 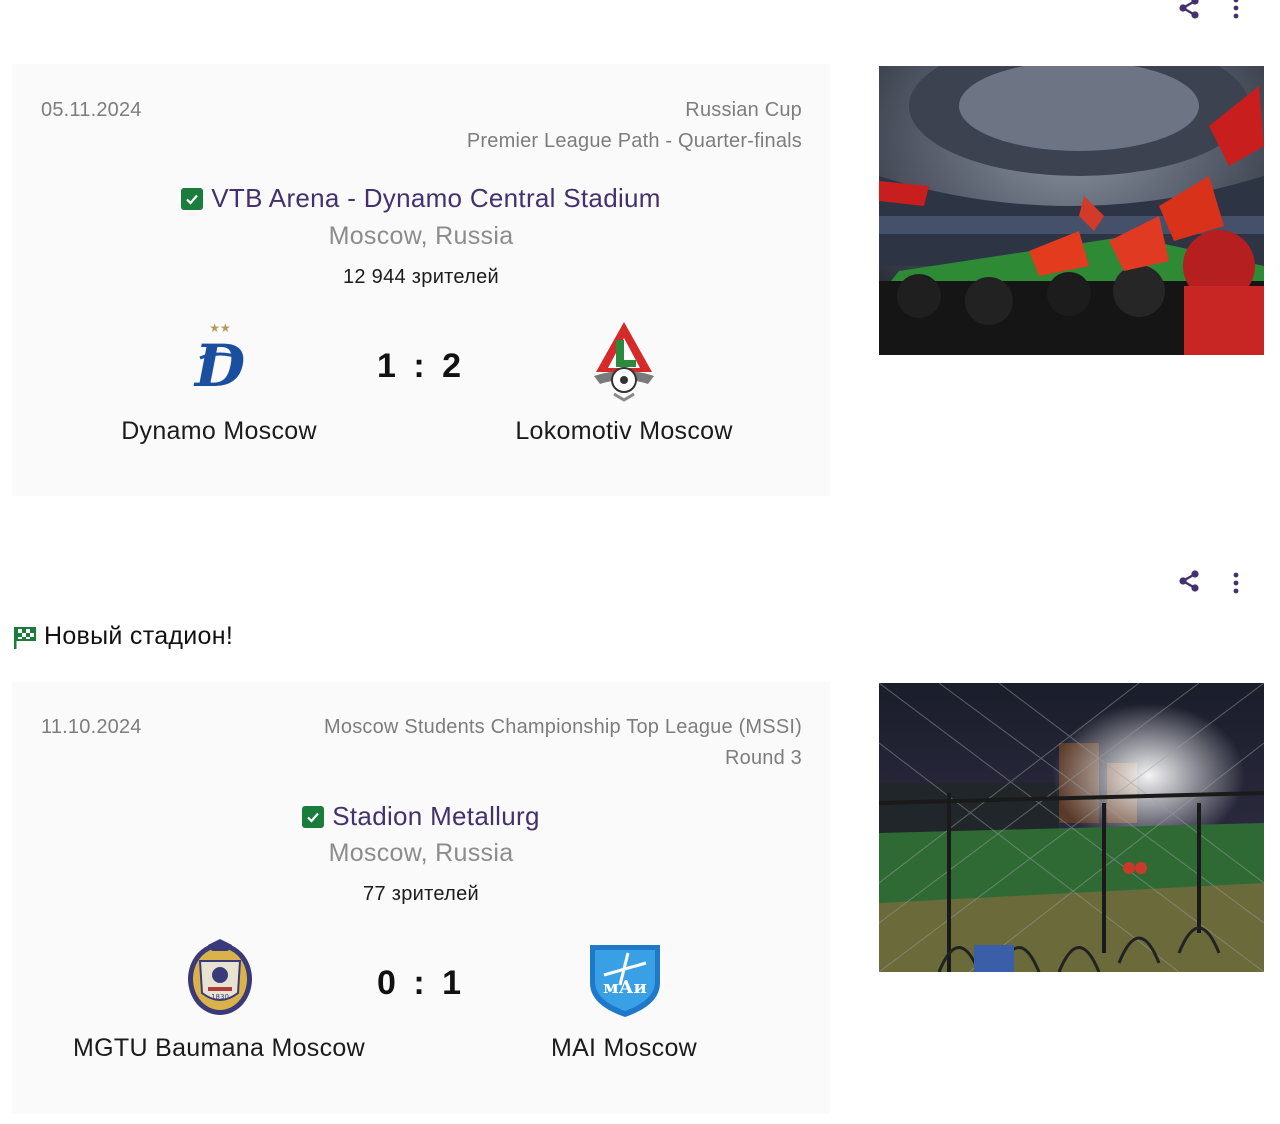 What do you see at coordinates (421, 277) in the screenshot?
I see `attendance: 12 944 зрителей` at bounding box center [421, 277].